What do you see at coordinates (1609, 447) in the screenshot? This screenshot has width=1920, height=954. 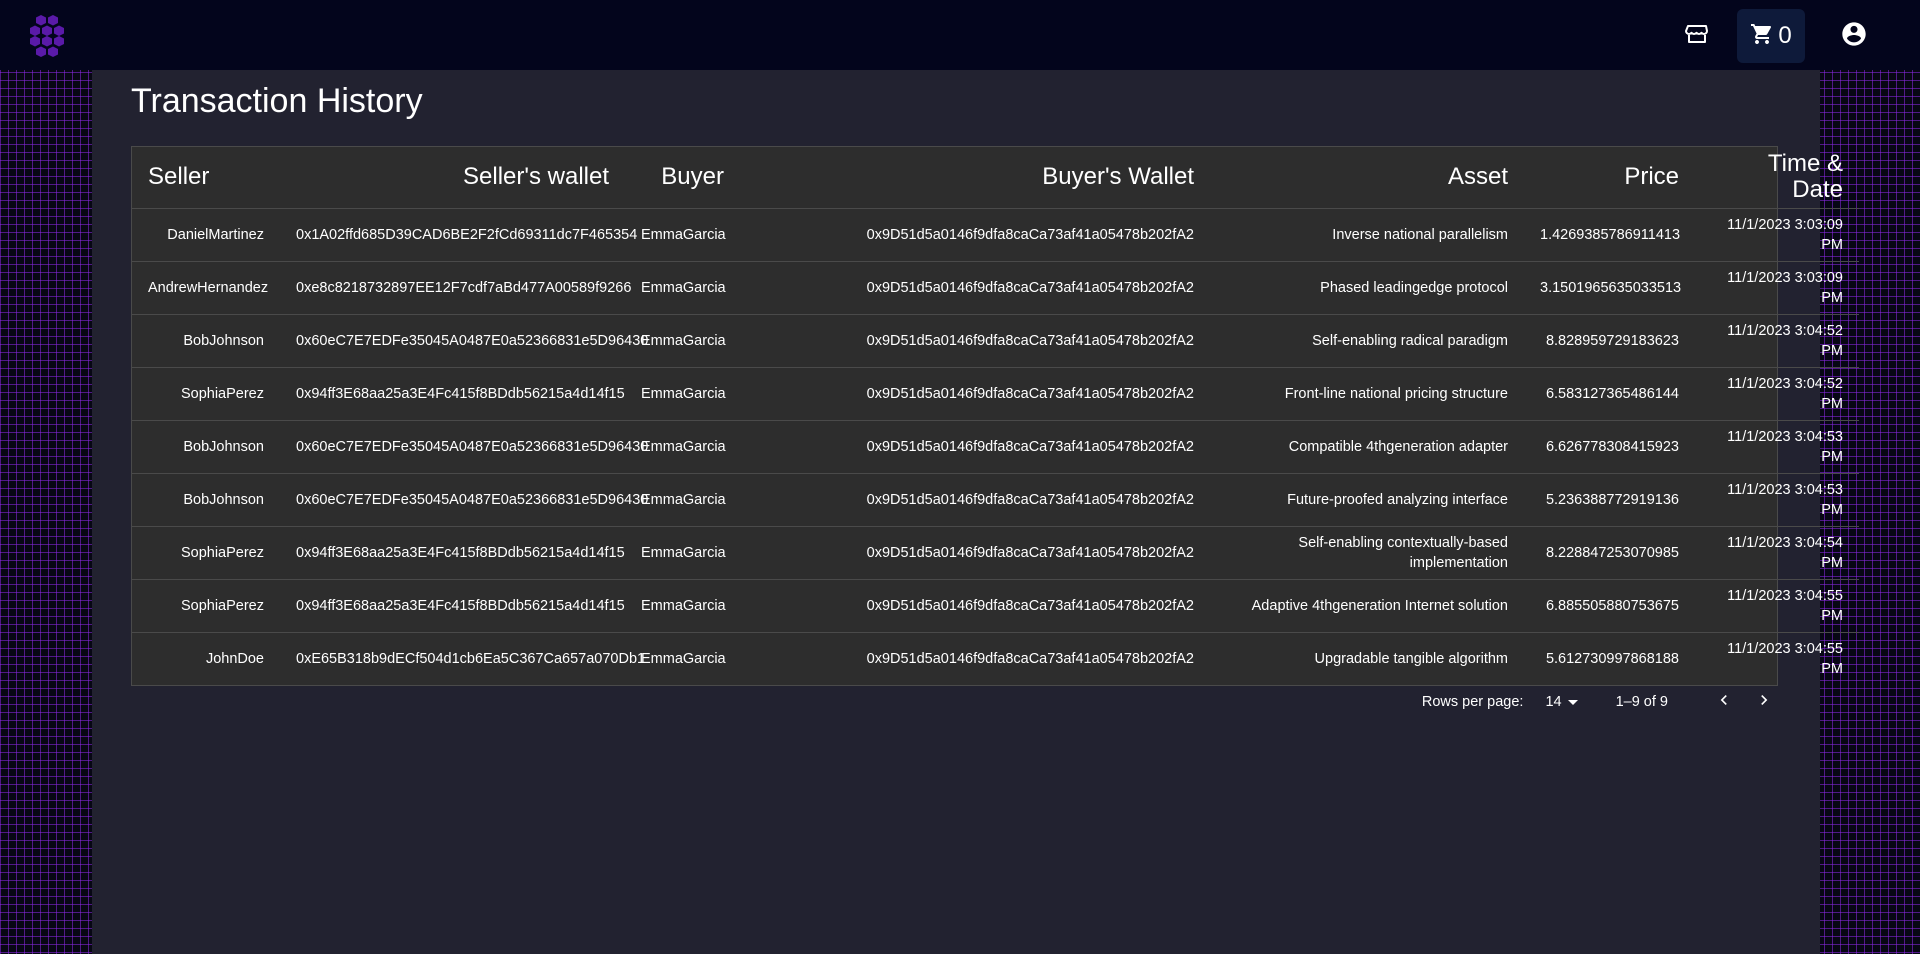 I see `cell-price: 6.626778308415923` at bounding box center [1609, 447].